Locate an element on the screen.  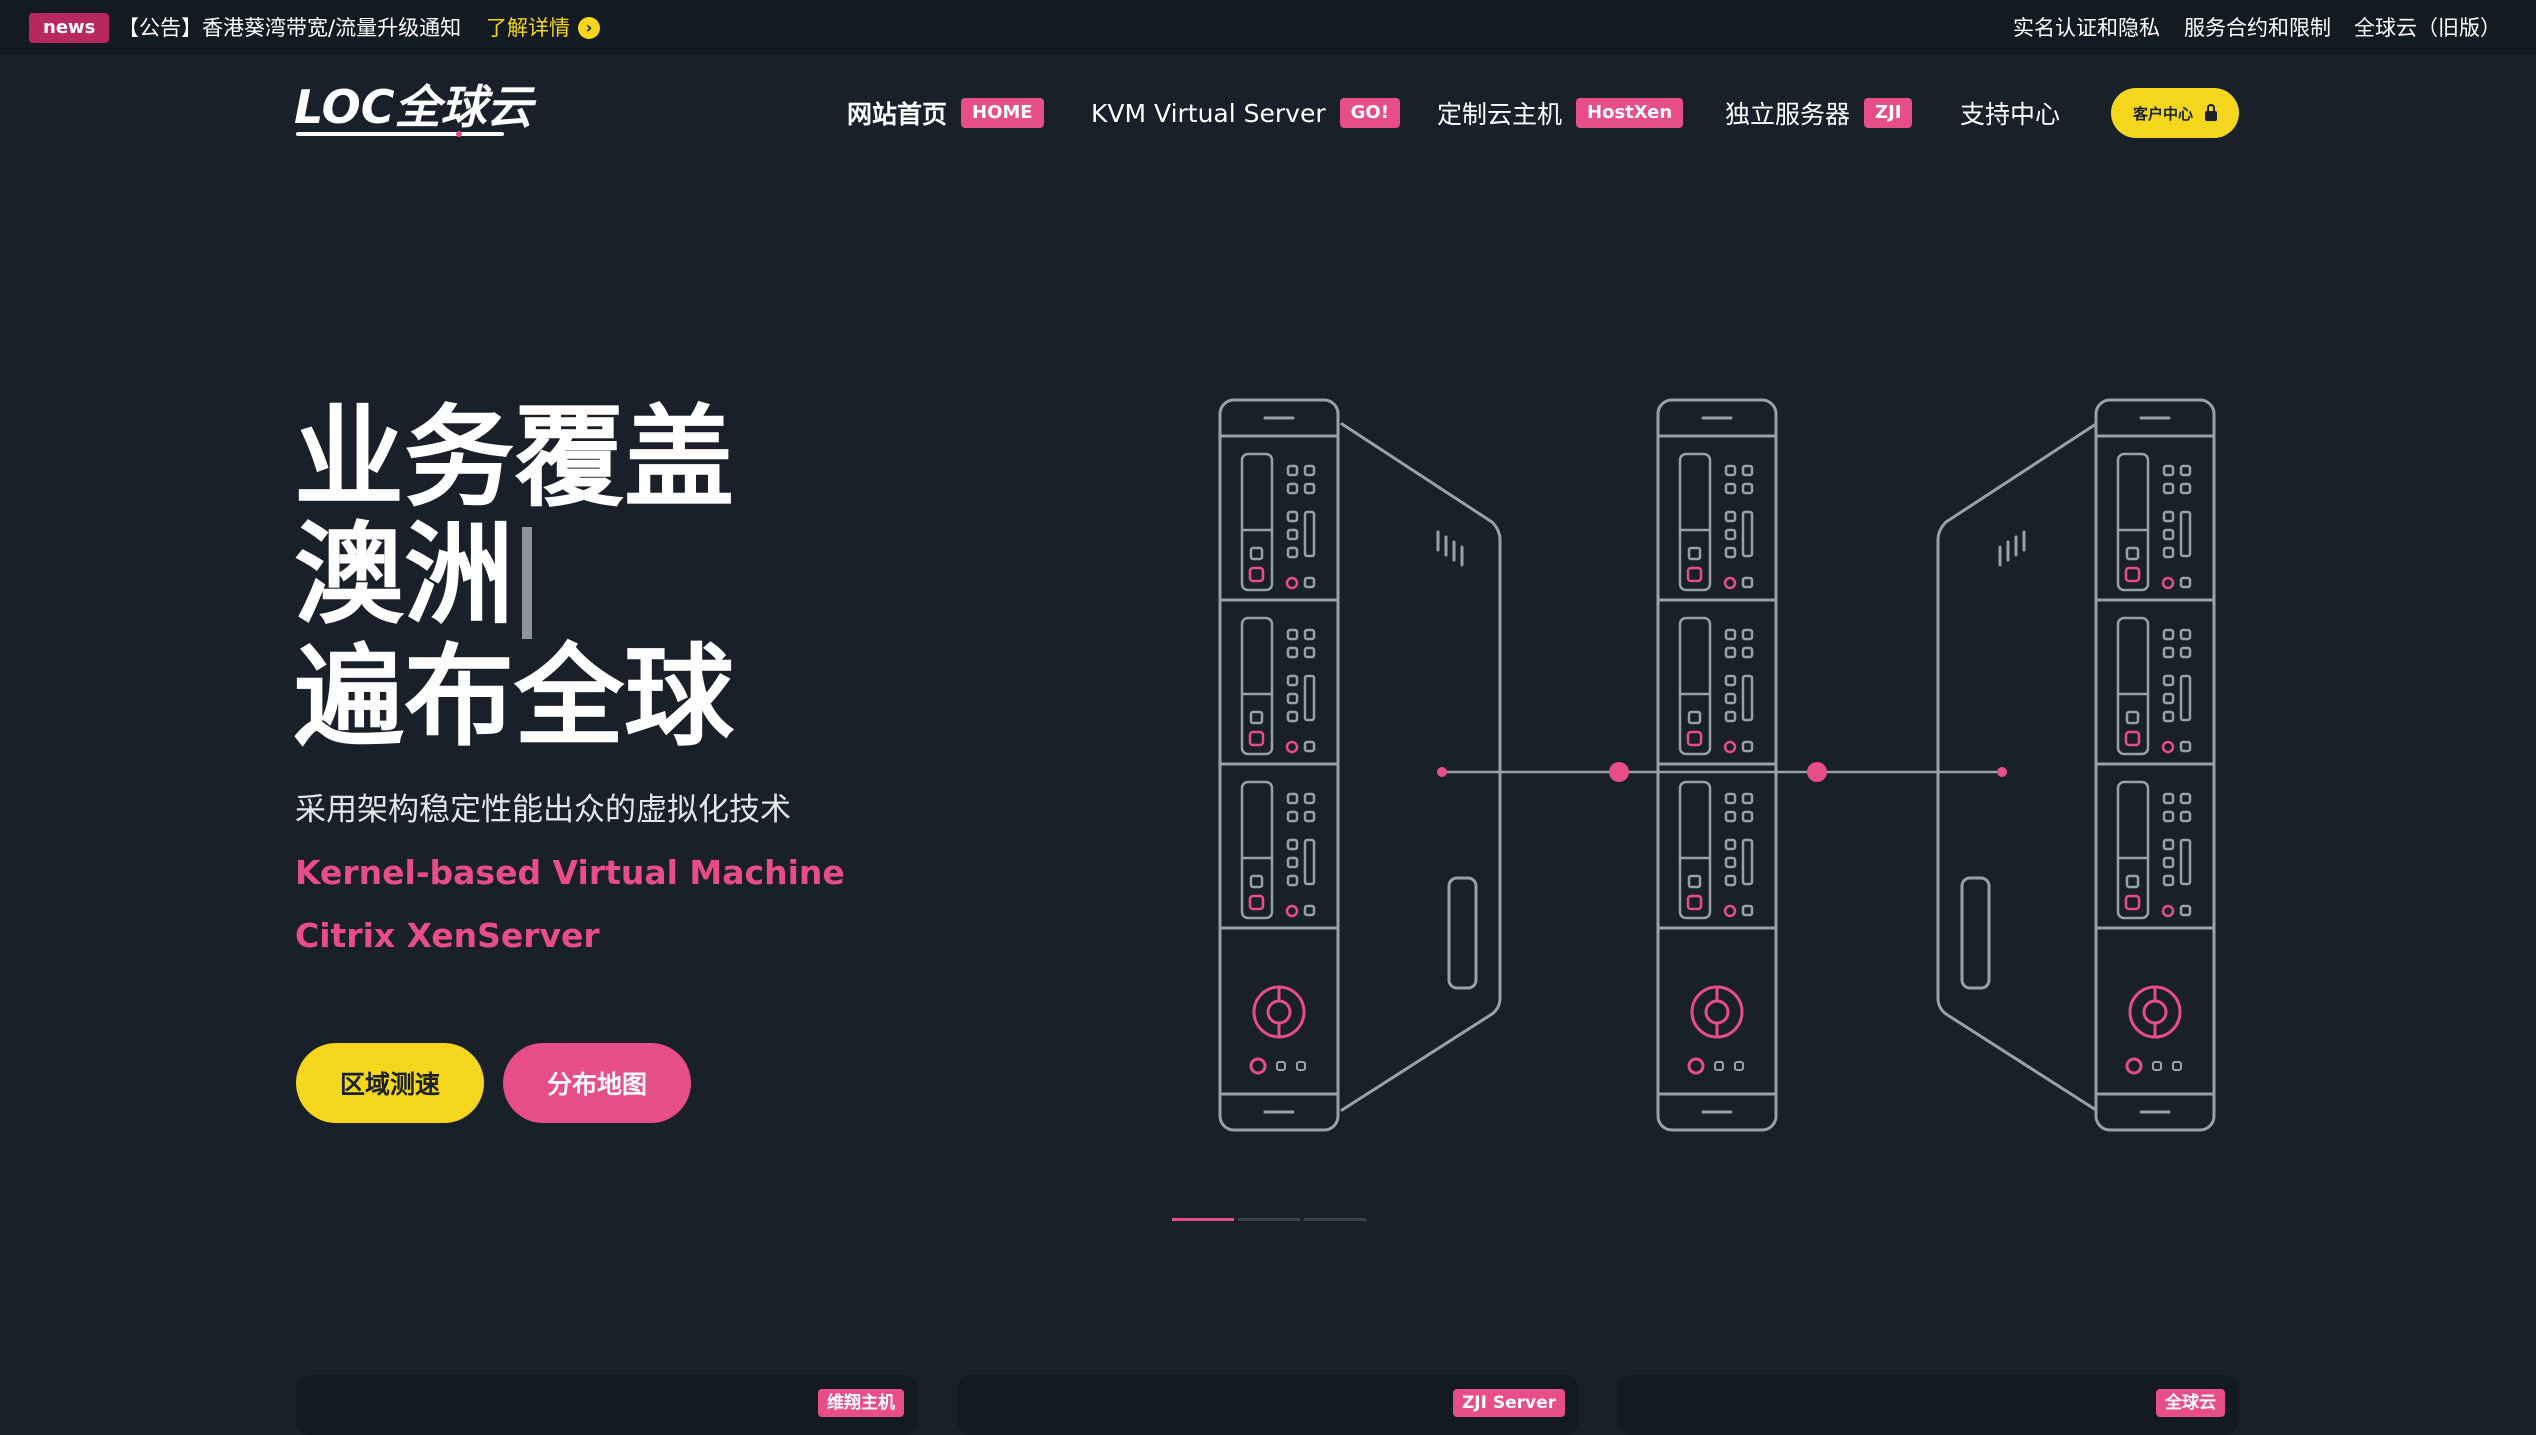
lock-icon is located at coordinates (2211, 112).